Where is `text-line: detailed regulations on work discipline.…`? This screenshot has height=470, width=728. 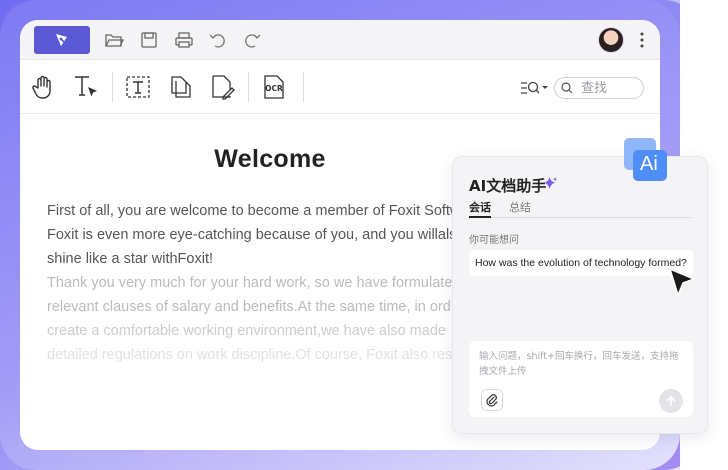
text-line: detailed regulations on work discipline.… is located at coordinates (250, 355).